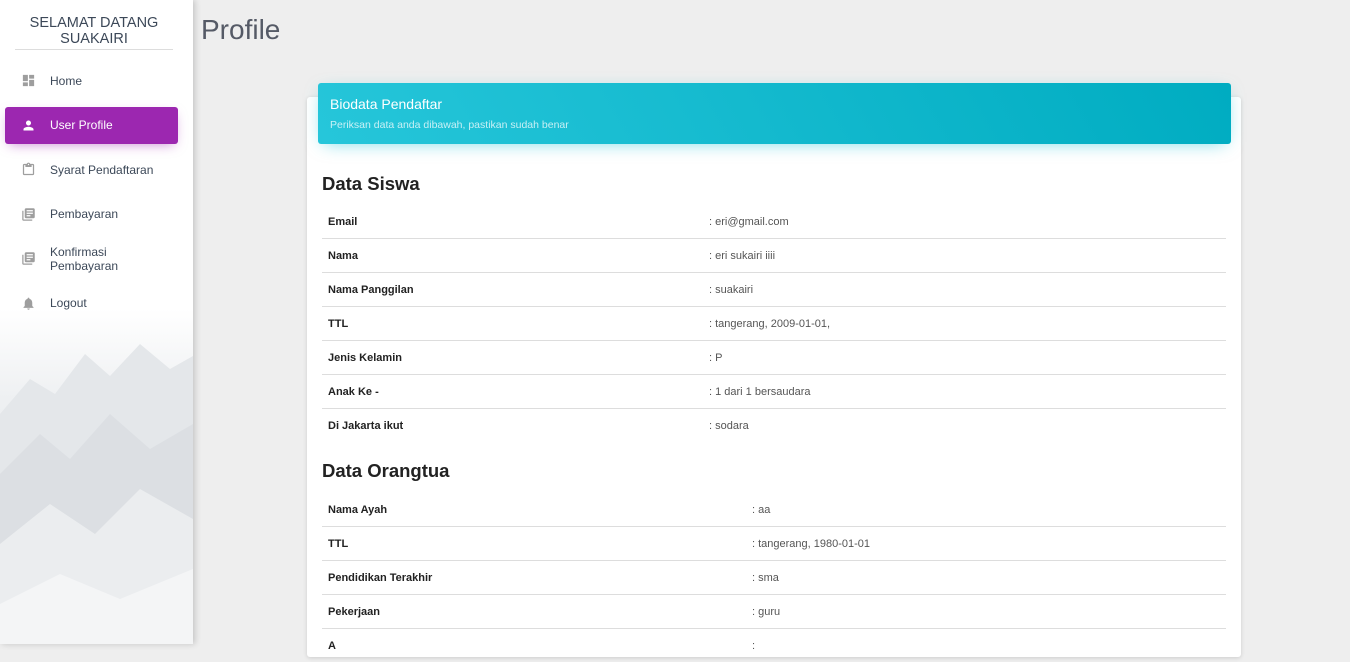  Describe the element at coordinates (91, 80) in the screenshot. I see `sidebar-item-home: Home` at that location.